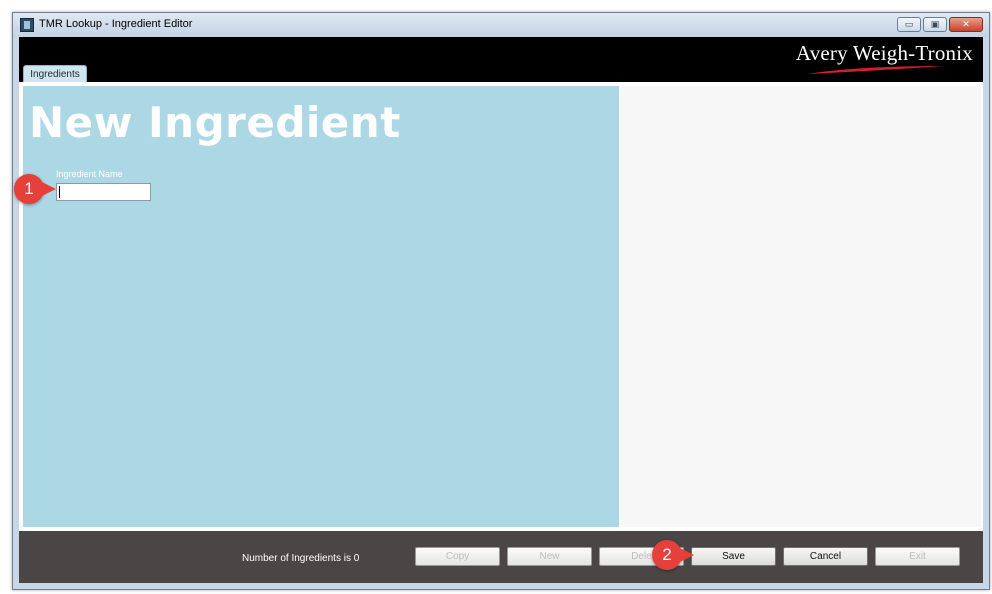 This screenshot has height=594, width=992. I want to click on window-controls: ▭ ▣ ✕, so click(940, 24).